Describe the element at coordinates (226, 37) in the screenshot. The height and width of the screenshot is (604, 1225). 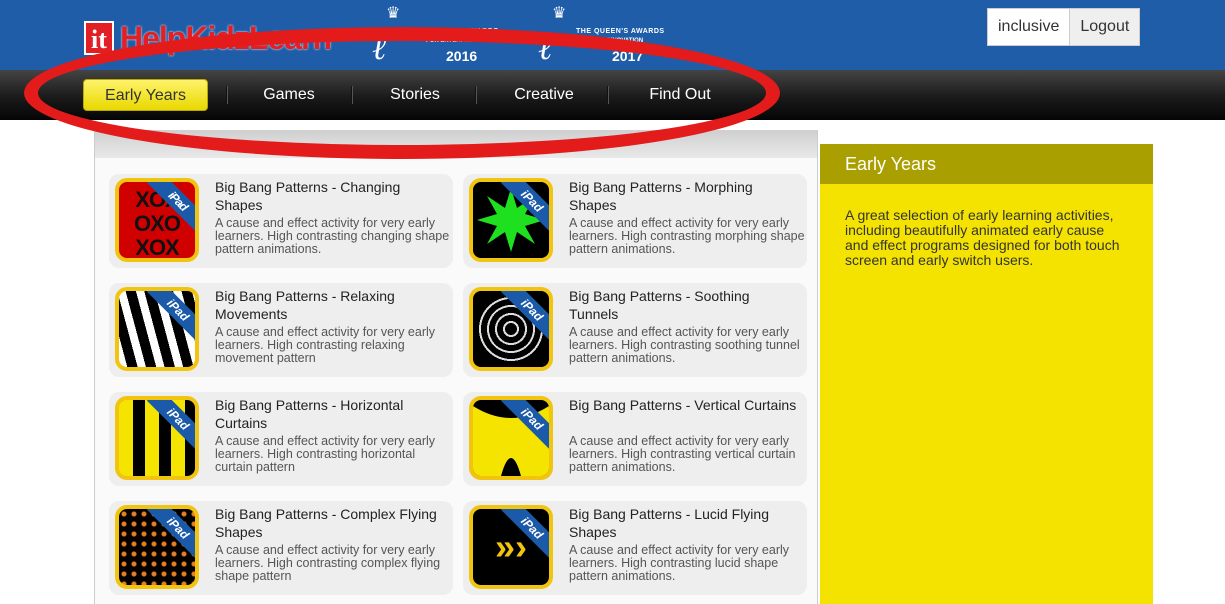
I see `logo-wordmark: HelpKidzLearn` at that location.